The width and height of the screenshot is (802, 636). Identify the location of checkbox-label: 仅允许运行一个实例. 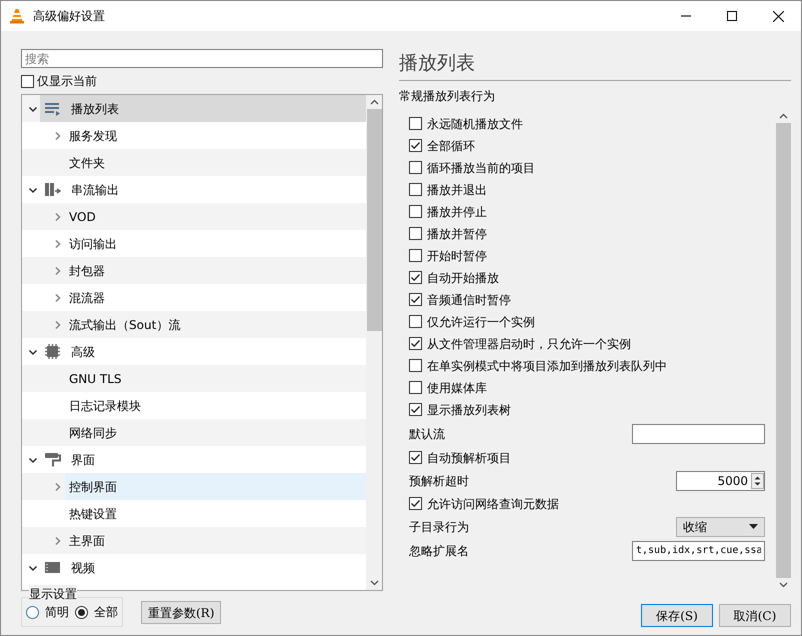
(481, 322).